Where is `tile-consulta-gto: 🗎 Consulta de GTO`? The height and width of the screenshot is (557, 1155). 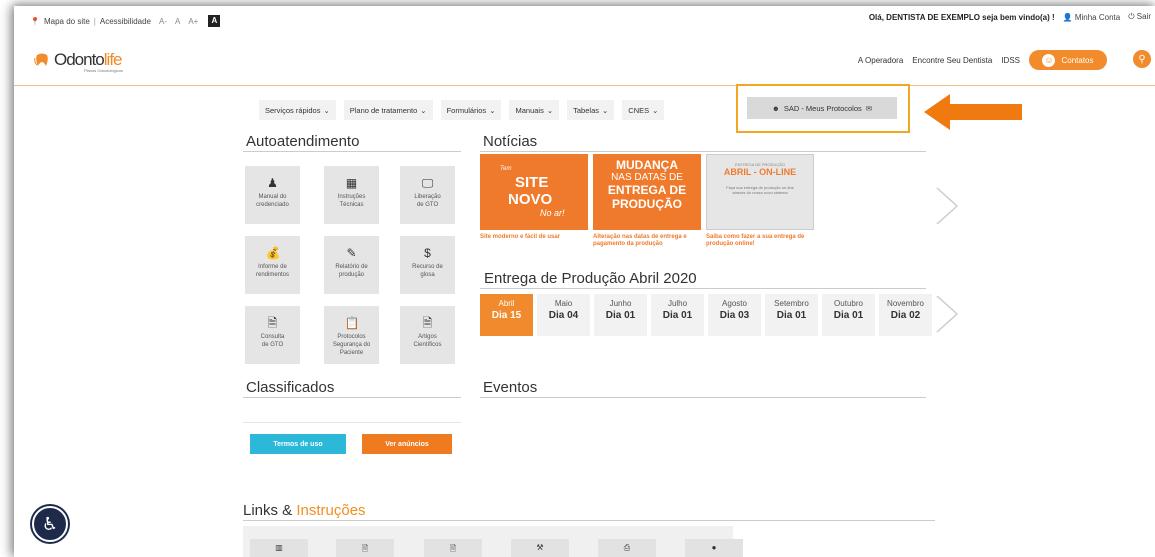 tile-consulta-gto: 🗎 Consulta de GTO is located at coordinates (272, 335).